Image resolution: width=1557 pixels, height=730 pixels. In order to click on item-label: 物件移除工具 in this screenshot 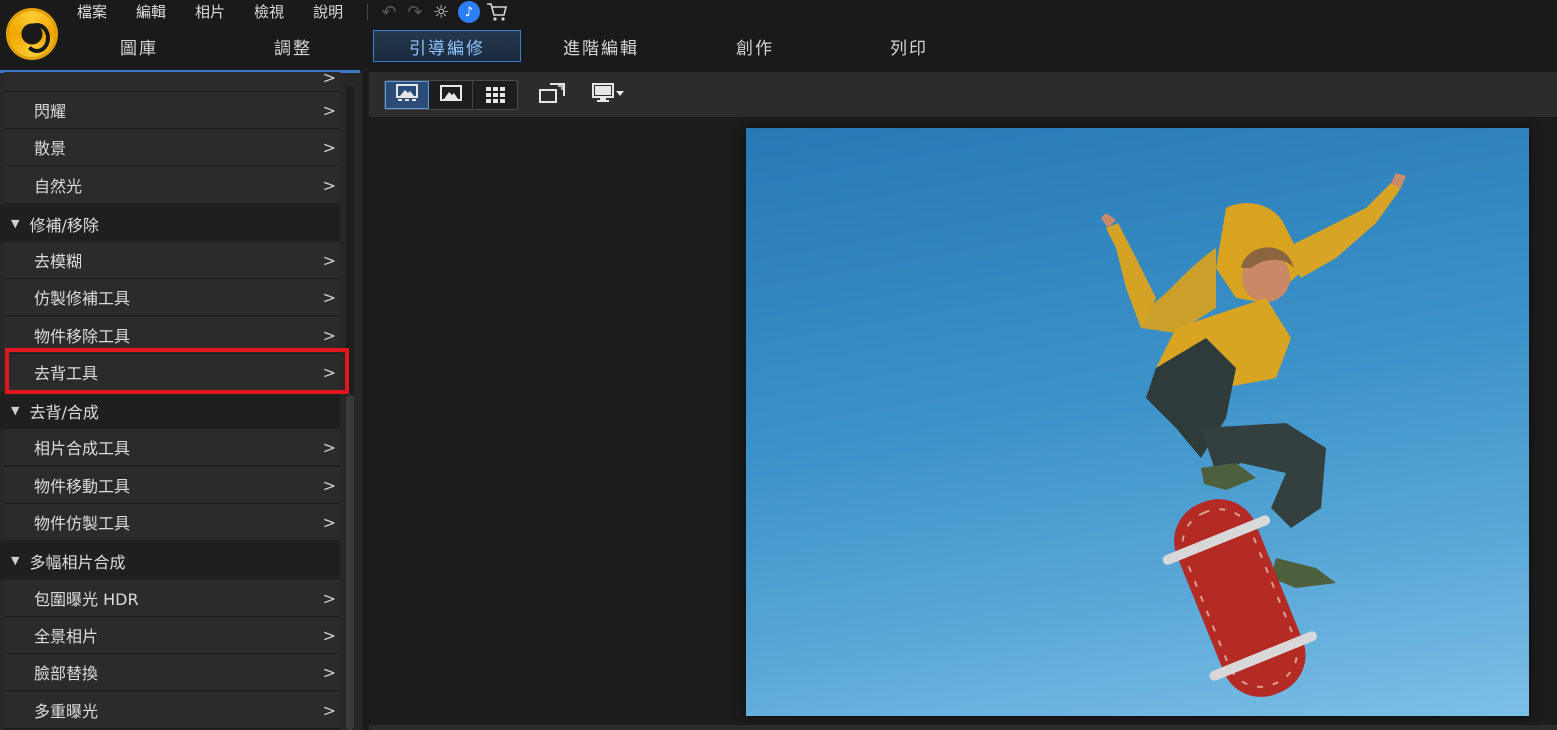, I will do `click(82, 336)`.